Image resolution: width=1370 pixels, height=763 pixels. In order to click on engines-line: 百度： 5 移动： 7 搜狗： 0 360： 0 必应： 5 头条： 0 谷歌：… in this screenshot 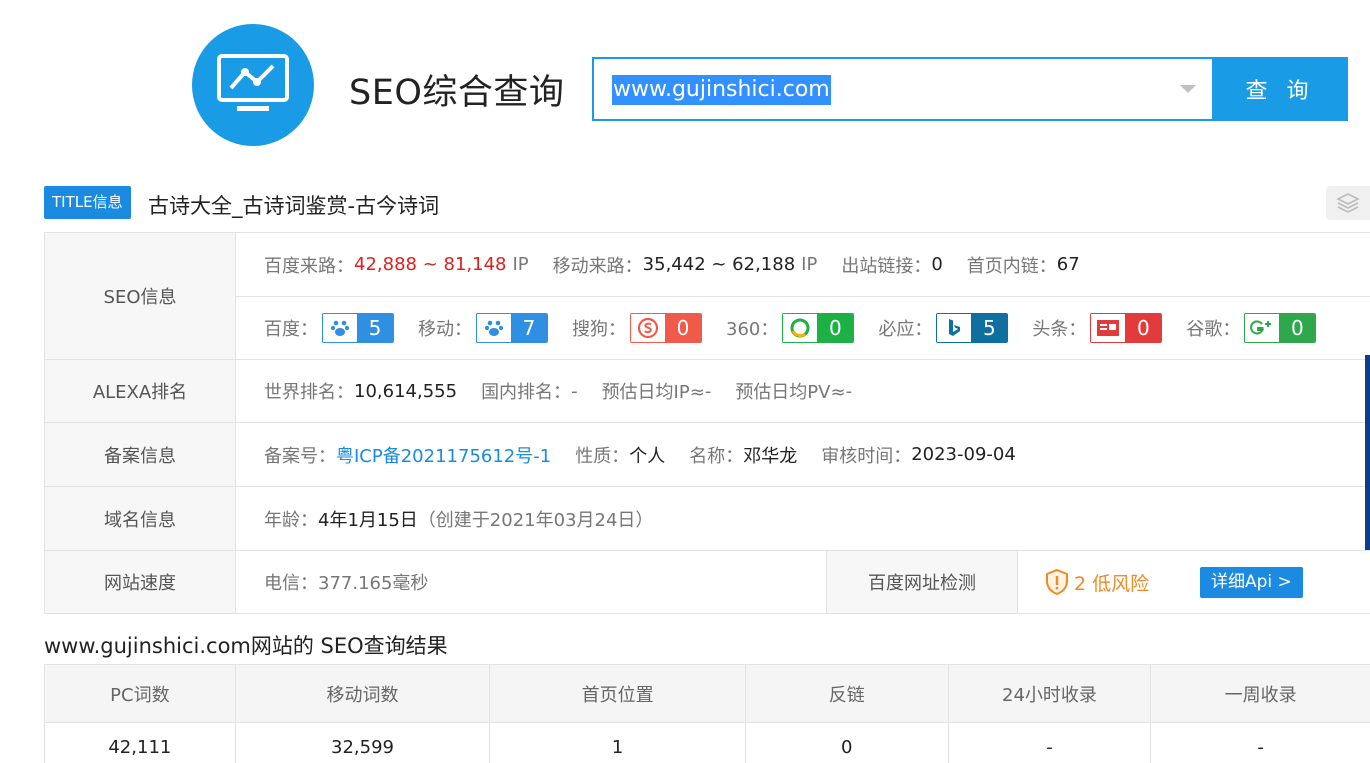, I will do `click(803, 328)`.